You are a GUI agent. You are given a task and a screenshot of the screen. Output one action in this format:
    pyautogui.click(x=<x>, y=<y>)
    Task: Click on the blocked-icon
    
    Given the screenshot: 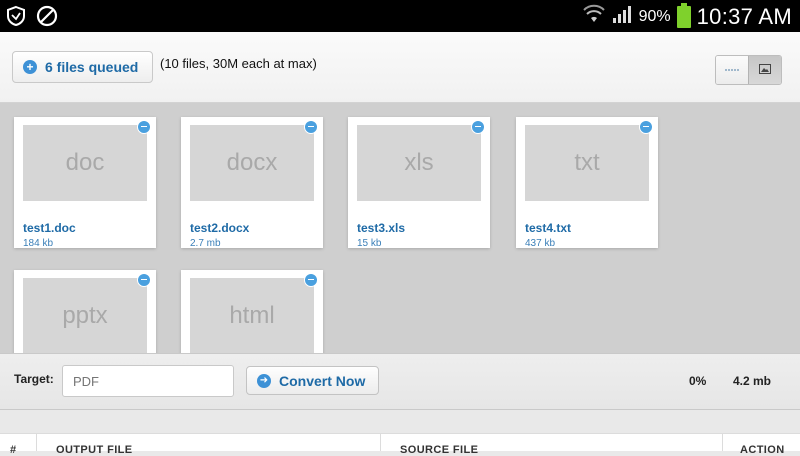 What is the action you would take?
    pyautogui.click(x=47, y=18)
    